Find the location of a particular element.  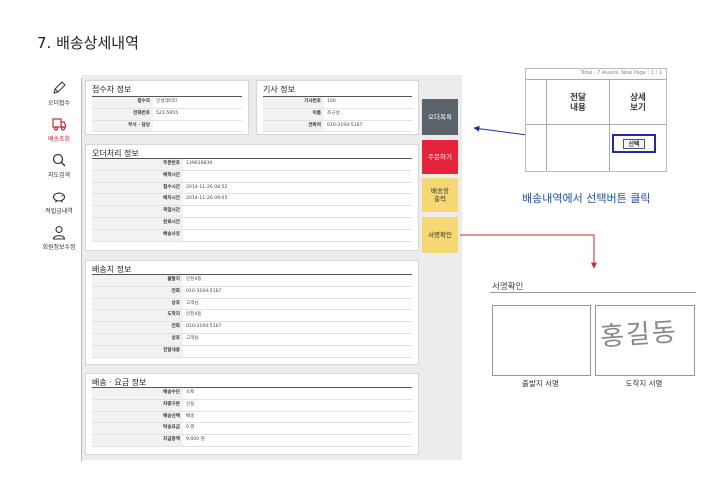

inset-paging-text: Total : 7 Assets, Now Page : 1 / 1 is located at coordinates (621, 73).